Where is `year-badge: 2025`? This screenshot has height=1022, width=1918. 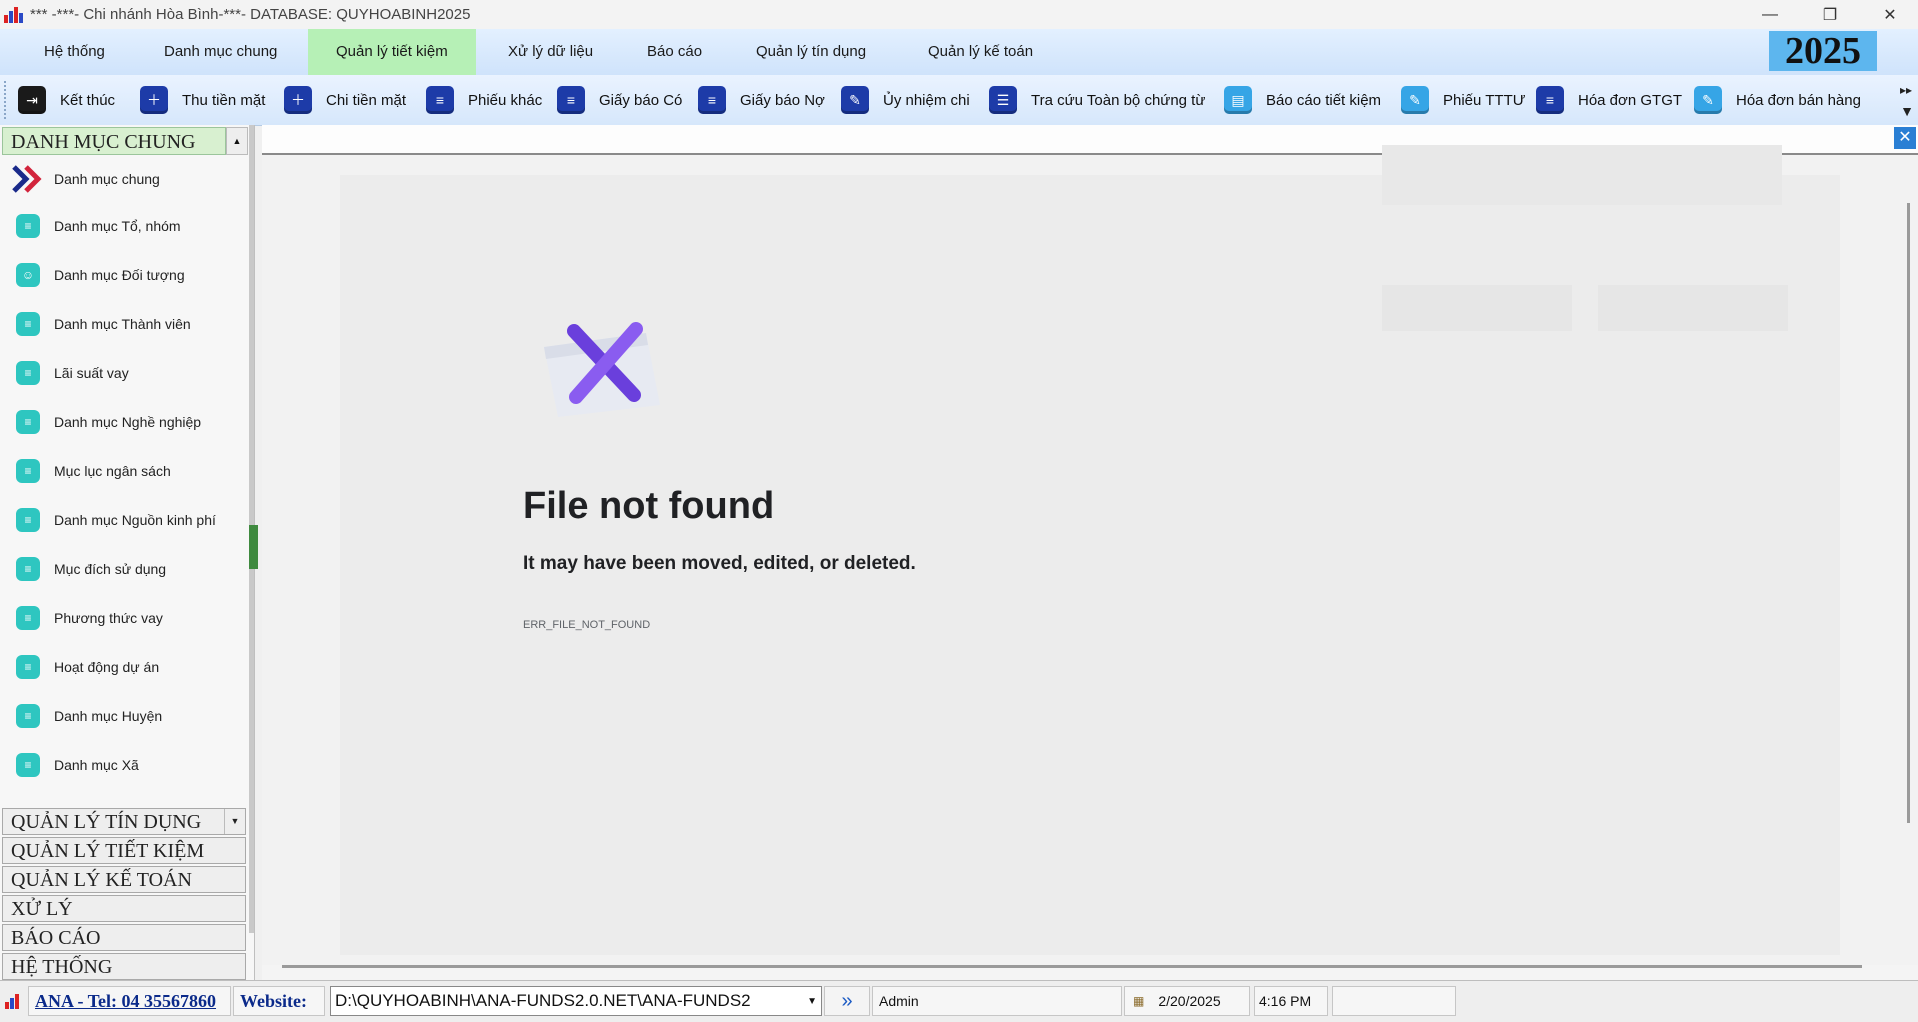
year-badge: 2025 is located at coordinates (1823, 51).